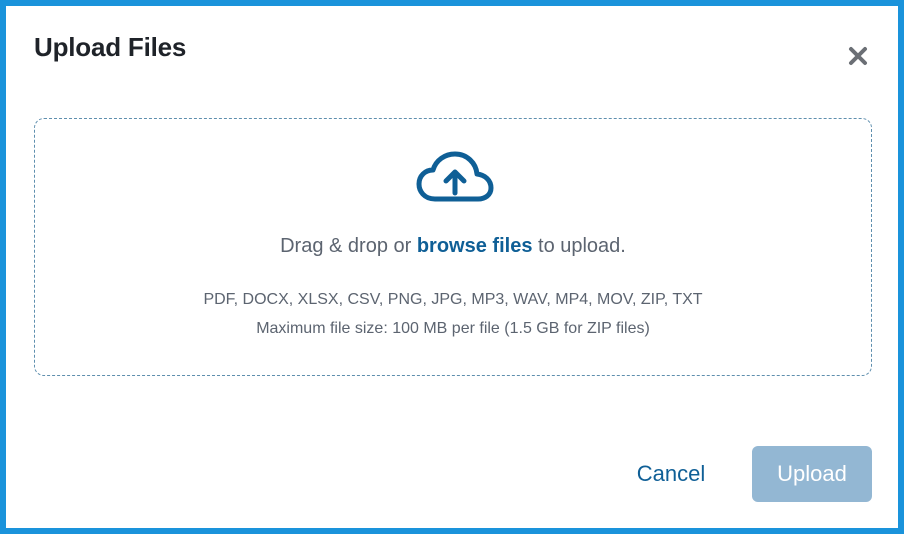 Image resolution: width=904 pixels, height=534 pixels. Describe the element at coordinates (348, 246) in the screenshot. I see `drag-text-before: Drag & drop or` at that location.